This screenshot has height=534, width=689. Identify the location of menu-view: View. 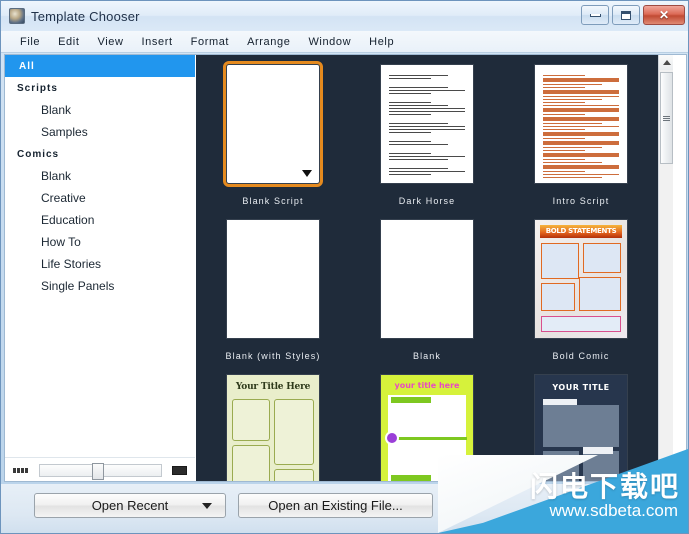
(110, 42).